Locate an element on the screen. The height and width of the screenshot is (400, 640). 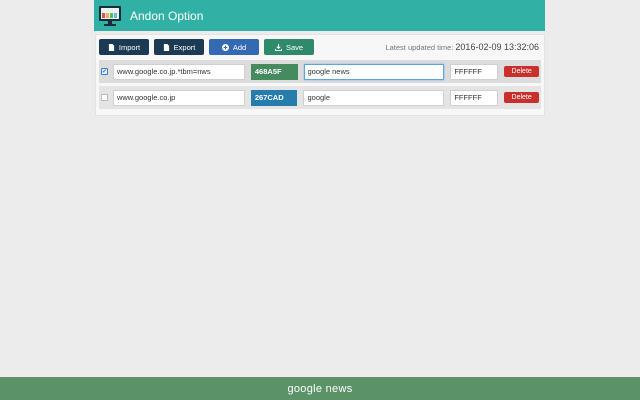
save-button: Save is located at coordinates (289, 47).